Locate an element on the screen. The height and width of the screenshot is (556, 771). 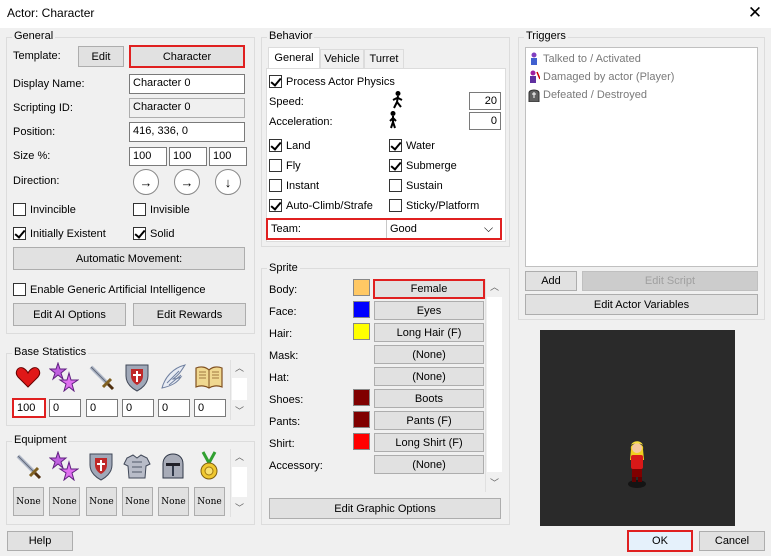
shoes-color-swatch is located at coordinates (361, 397).